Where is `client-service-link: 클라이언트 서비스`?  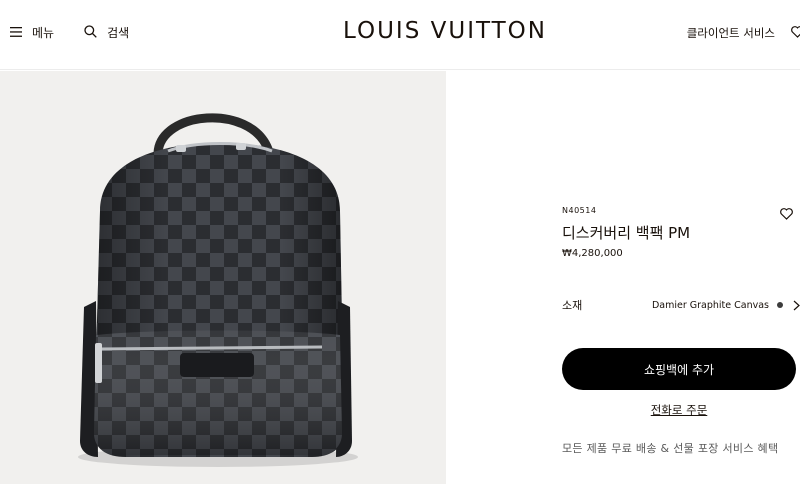
client-service-link: 클라이언트 서비스 is located at coordinates (731, 33).